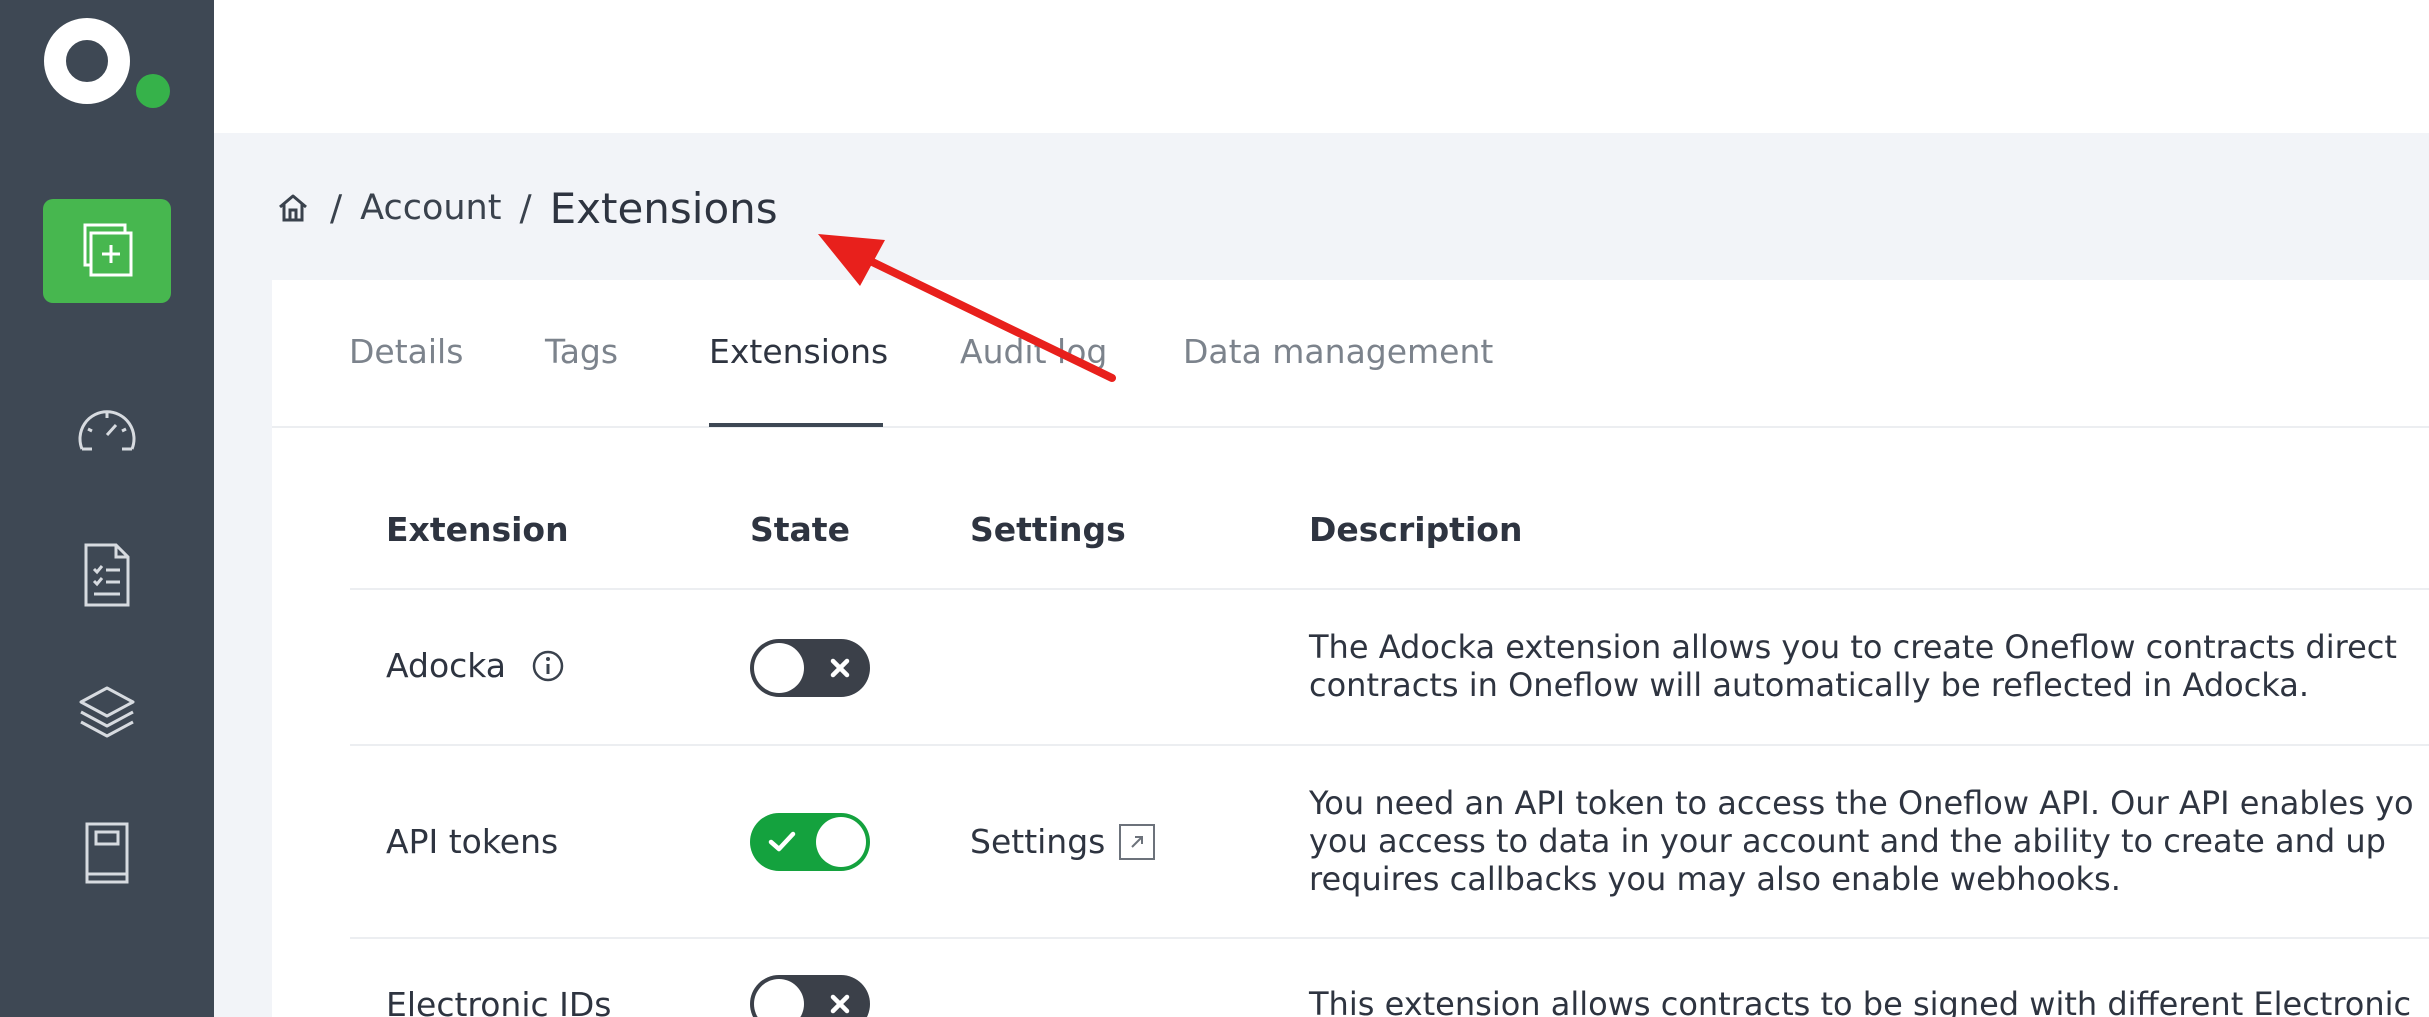 This screenshot has height=1017, width=2429. I want to click on tab-tags: Tags, so click(581, 351).